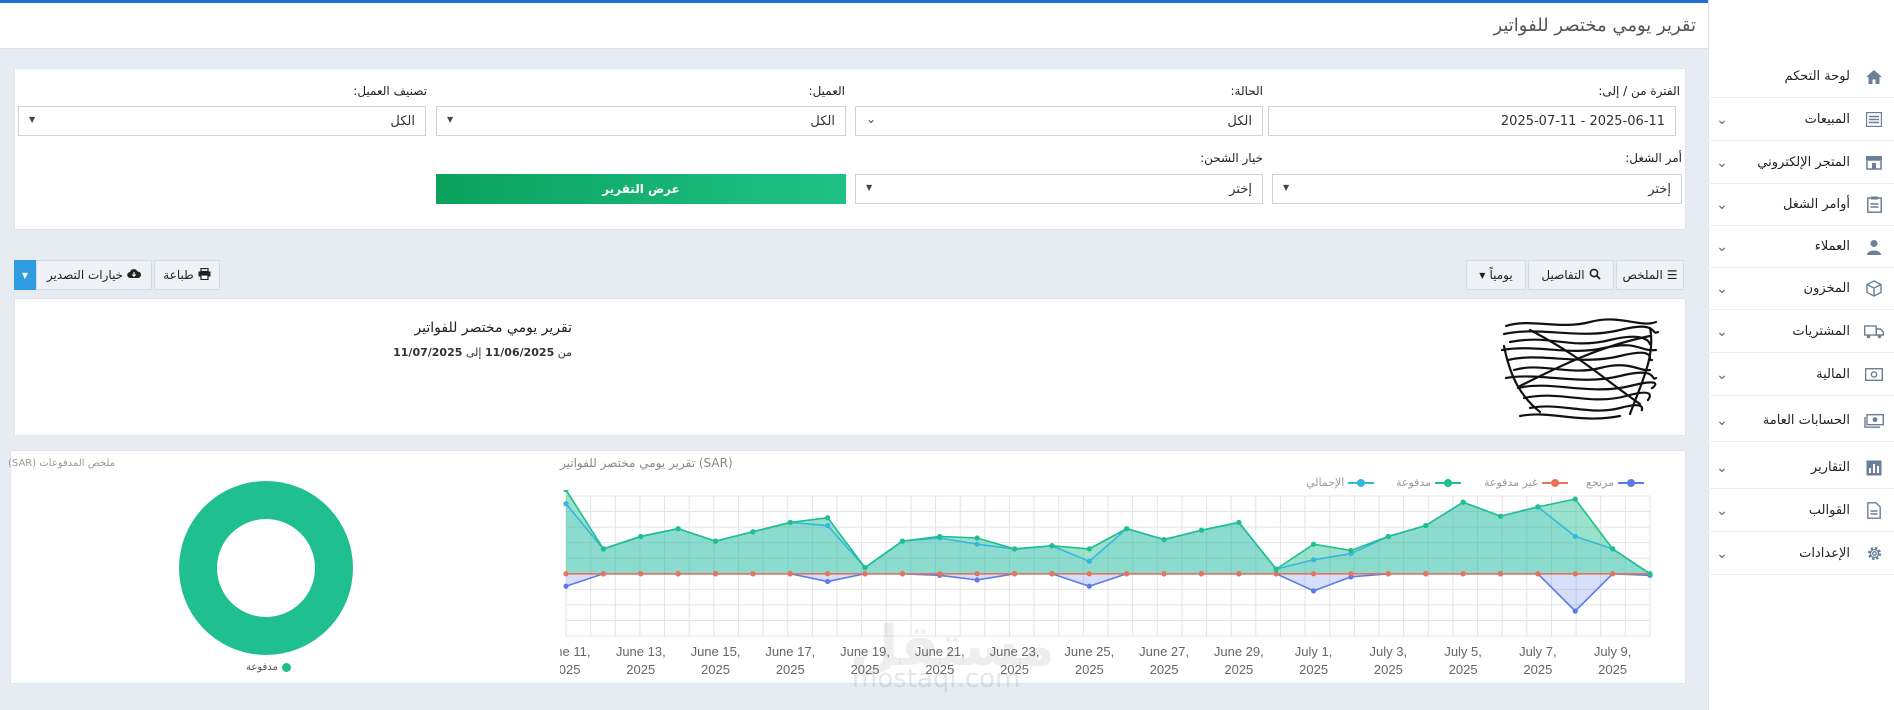 This screenshot has width=1894, height=710. I want to click on legend-item-total: الإجمالي, so click(1340, 482).